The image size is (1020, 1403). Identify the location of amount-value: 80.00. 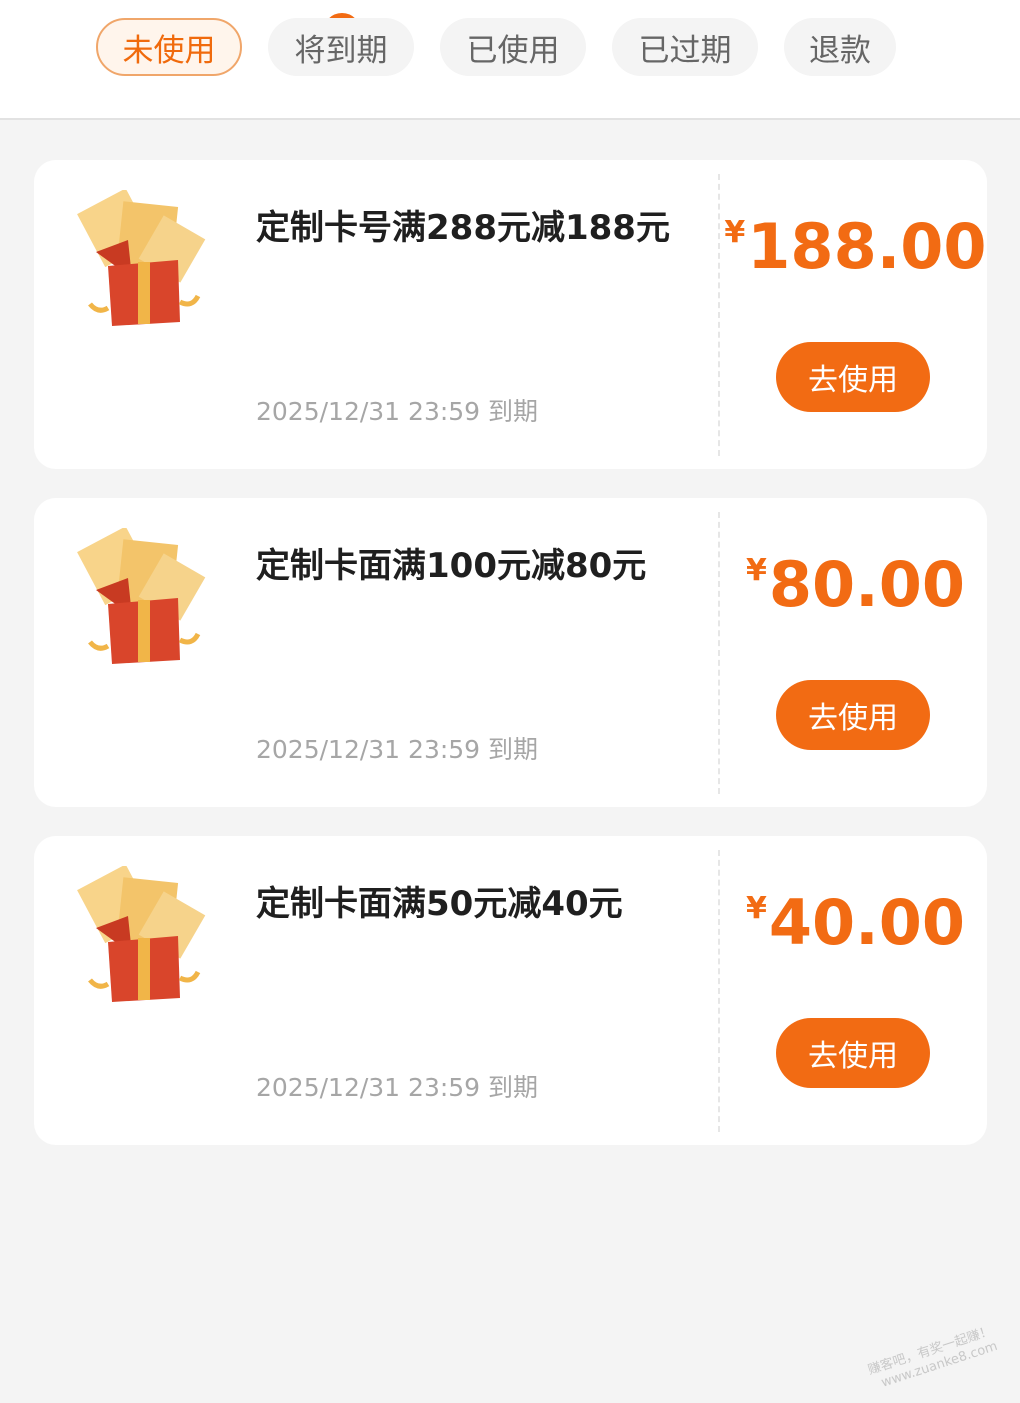
(866, 584).